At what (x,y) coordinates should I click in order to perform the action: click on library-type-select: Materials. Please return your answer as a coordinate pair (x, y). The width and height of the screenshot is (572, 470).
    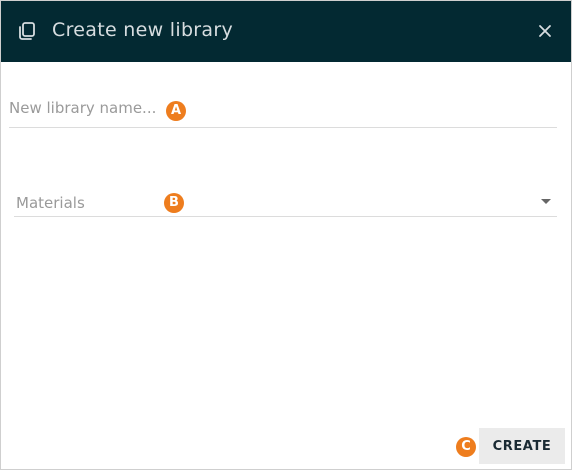
    Looking at the image, I should click on (285, 202).